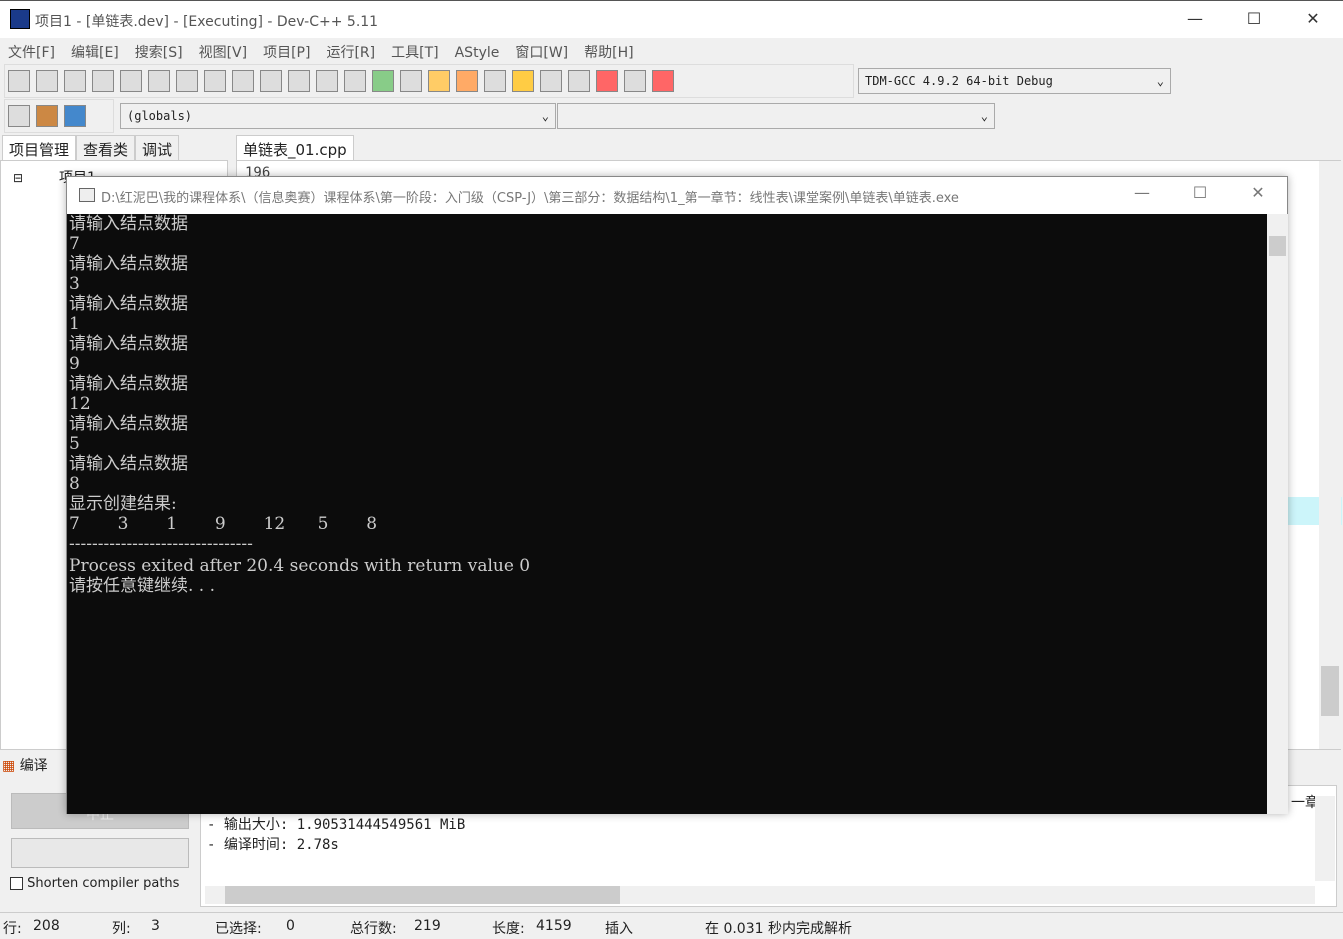 The image size is (1343, 939). What do you see at coordinates (160, 116) in the screenshot?
I see `scope-select-value: (globals)` at bounding box center [160, 116].